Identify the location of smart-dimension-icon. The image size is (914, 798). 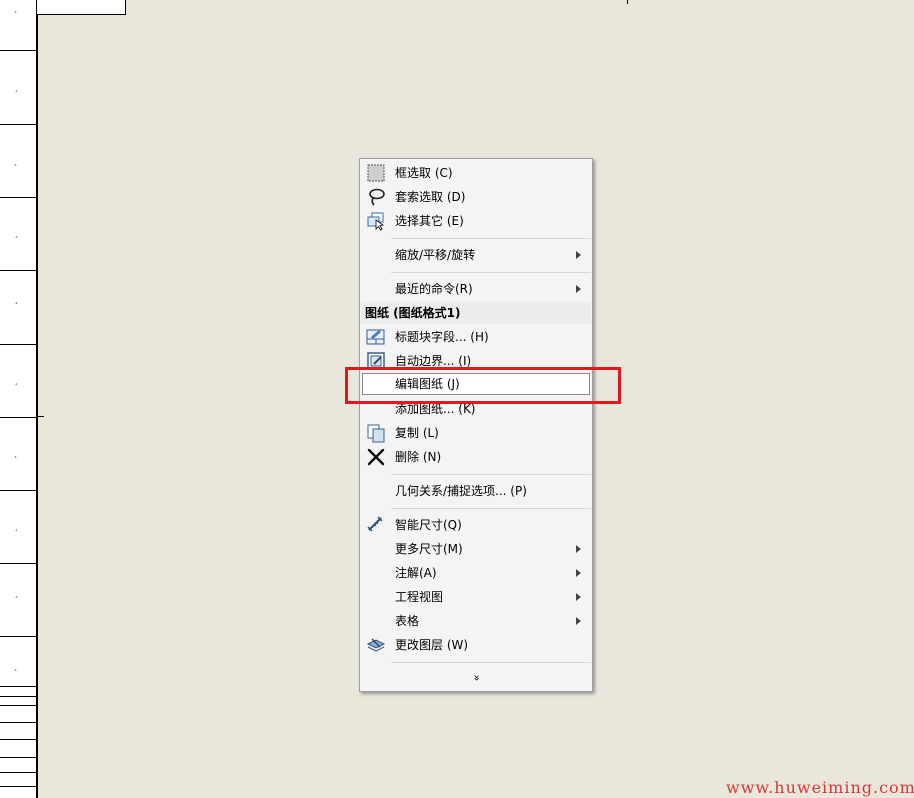
(376, 525).